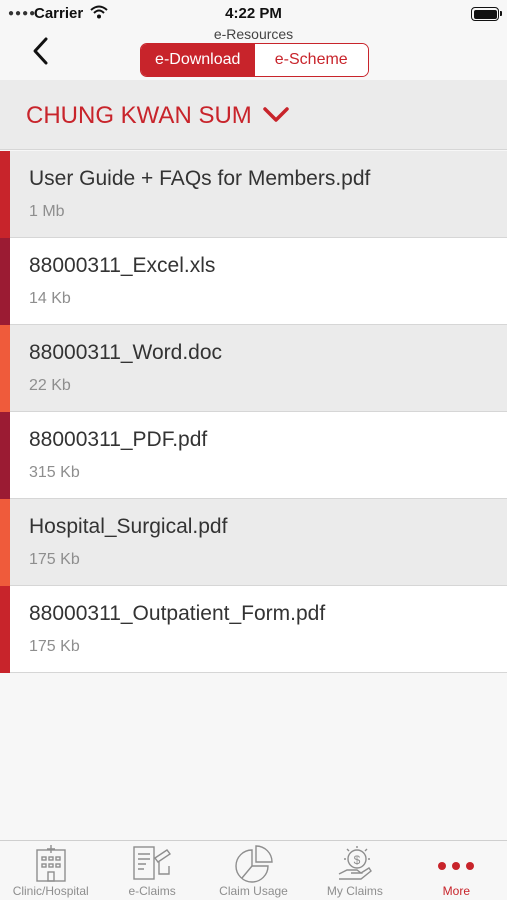 The width and height of the screenshot is (507, 900). What do you see at coordinates (122, 265) in the screenshot?
I see `file-name: 88000311_Excel.xls` at bounding box center [122, 265].